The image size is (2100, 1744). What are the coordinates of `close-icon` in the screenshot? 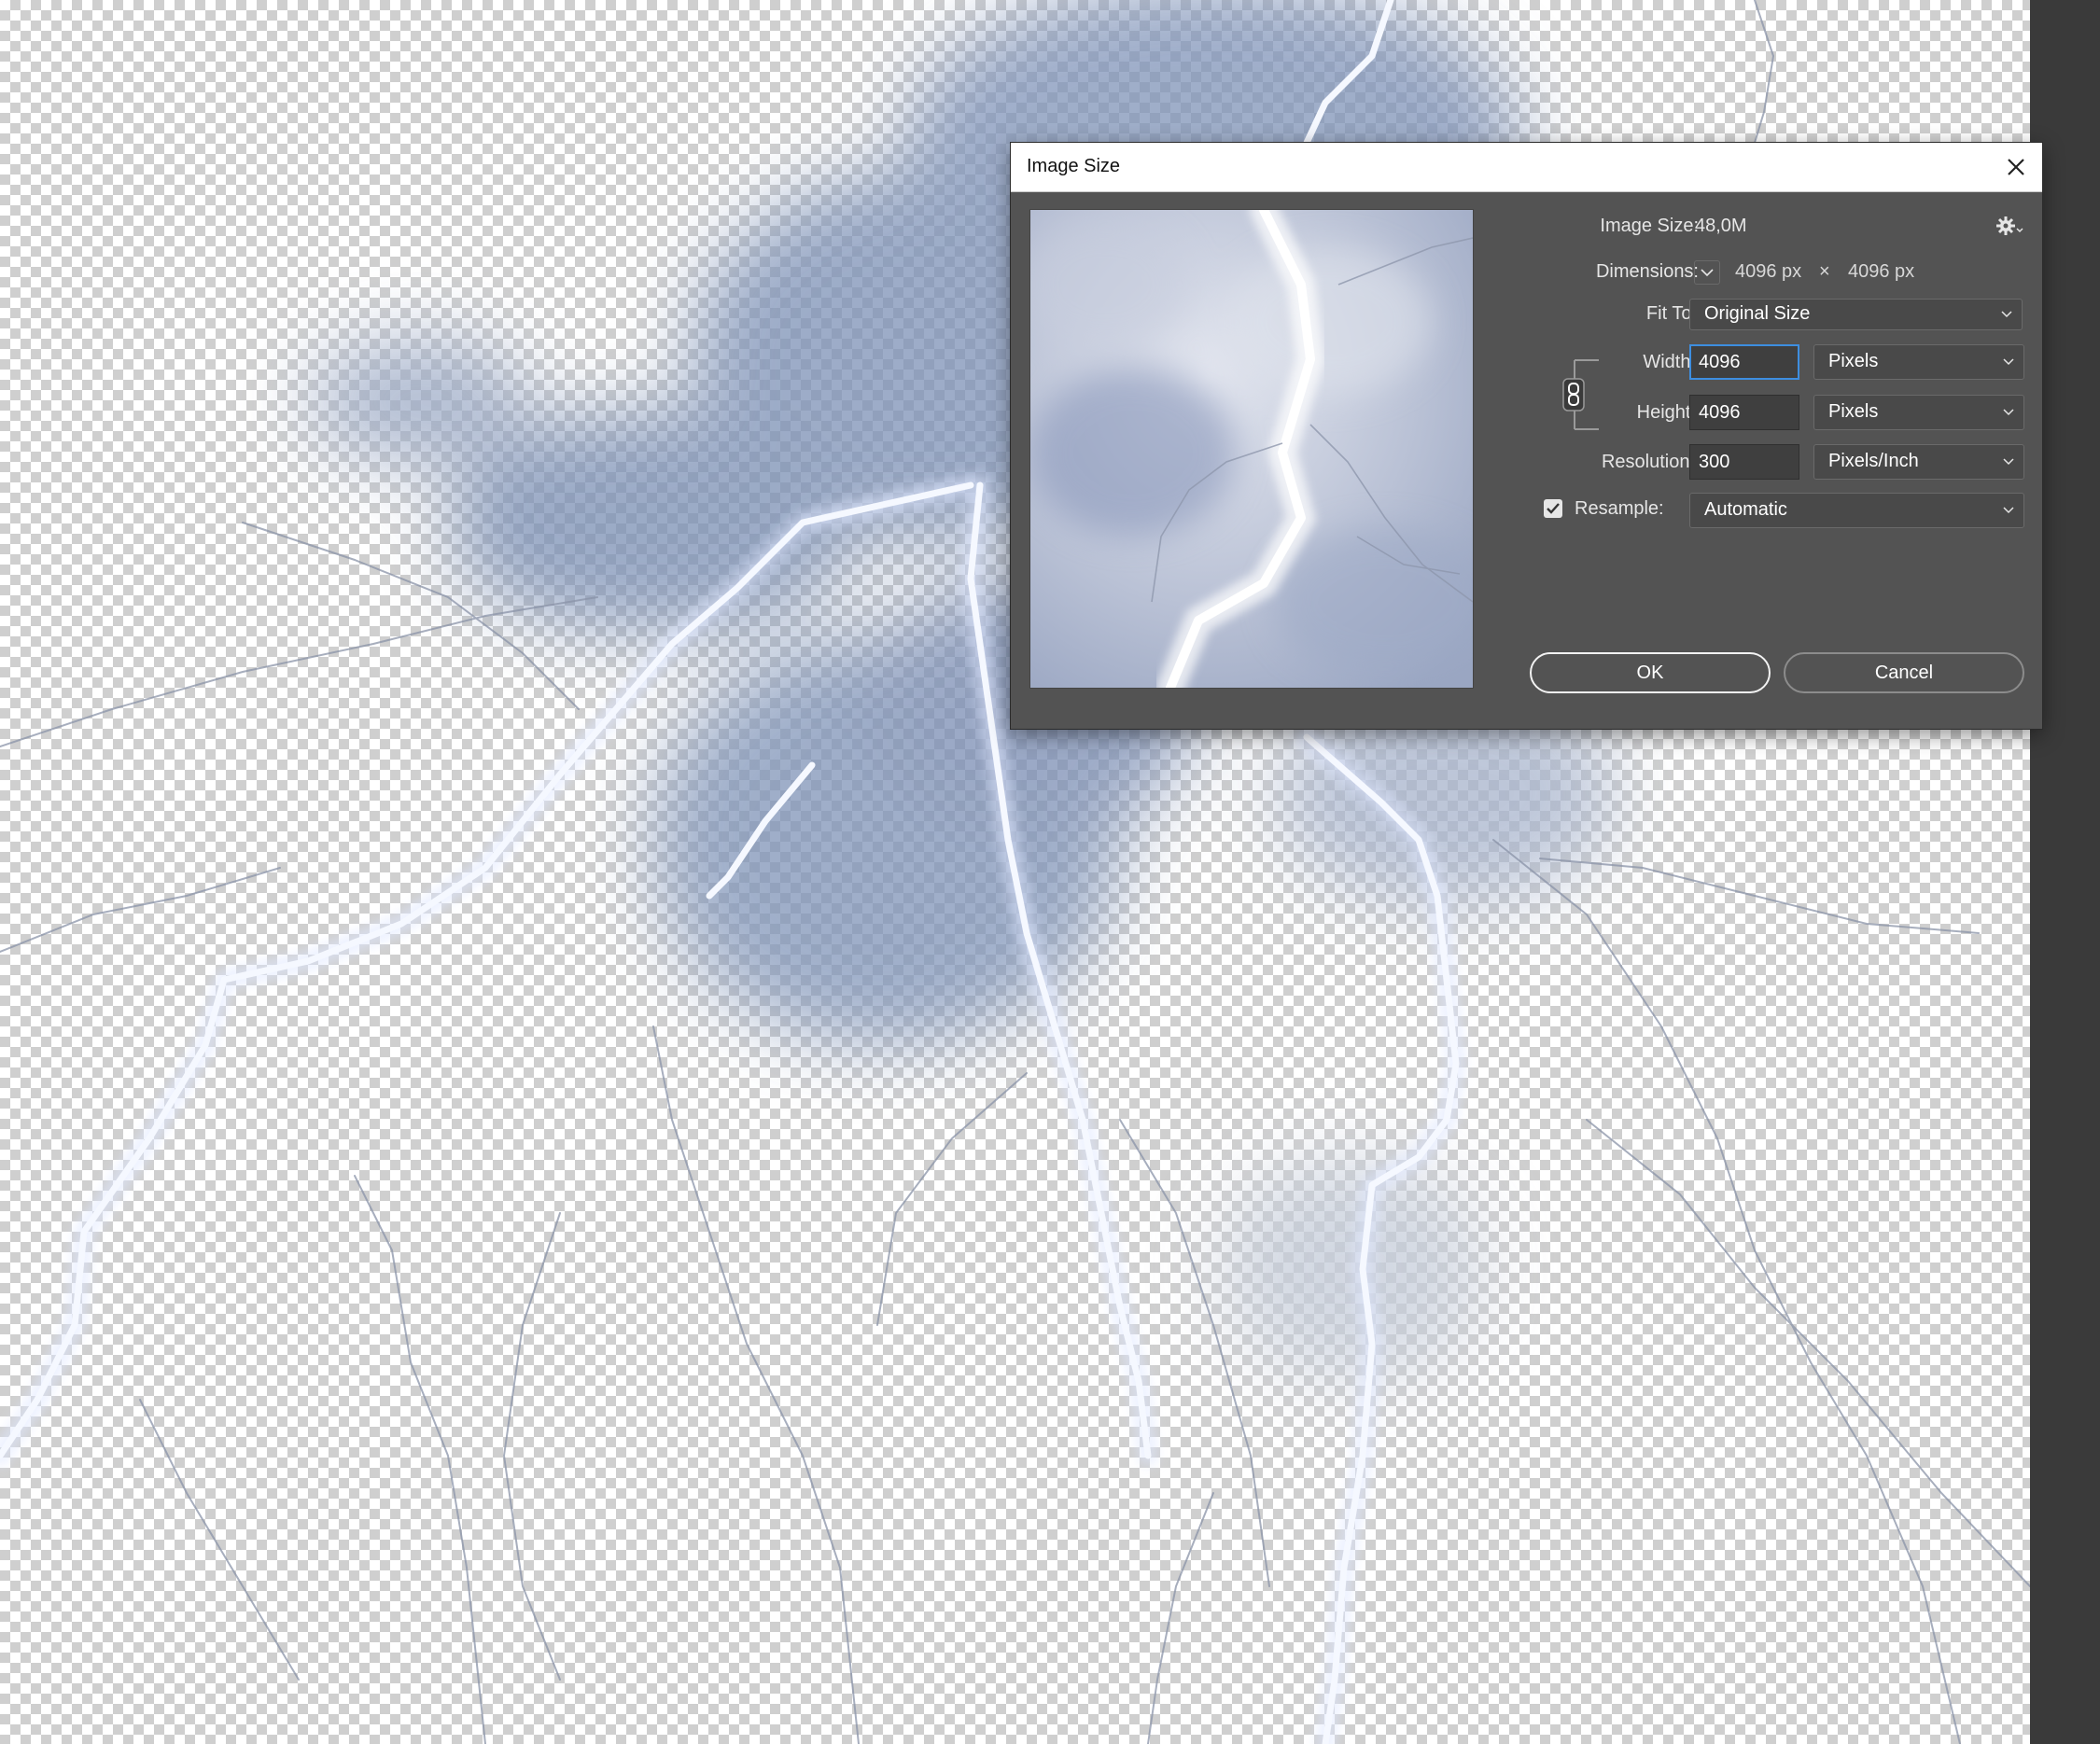 It's located at (2016, 167).